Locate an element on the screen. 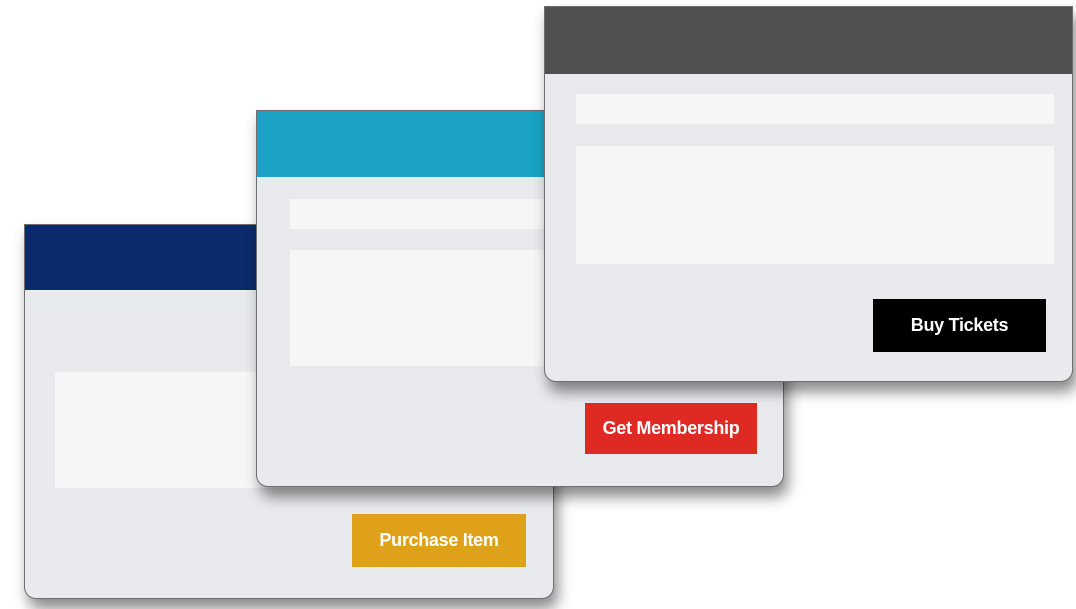 The image size is (1076, 609). tickets-card-content-panel is located at coordinates (815, 205).